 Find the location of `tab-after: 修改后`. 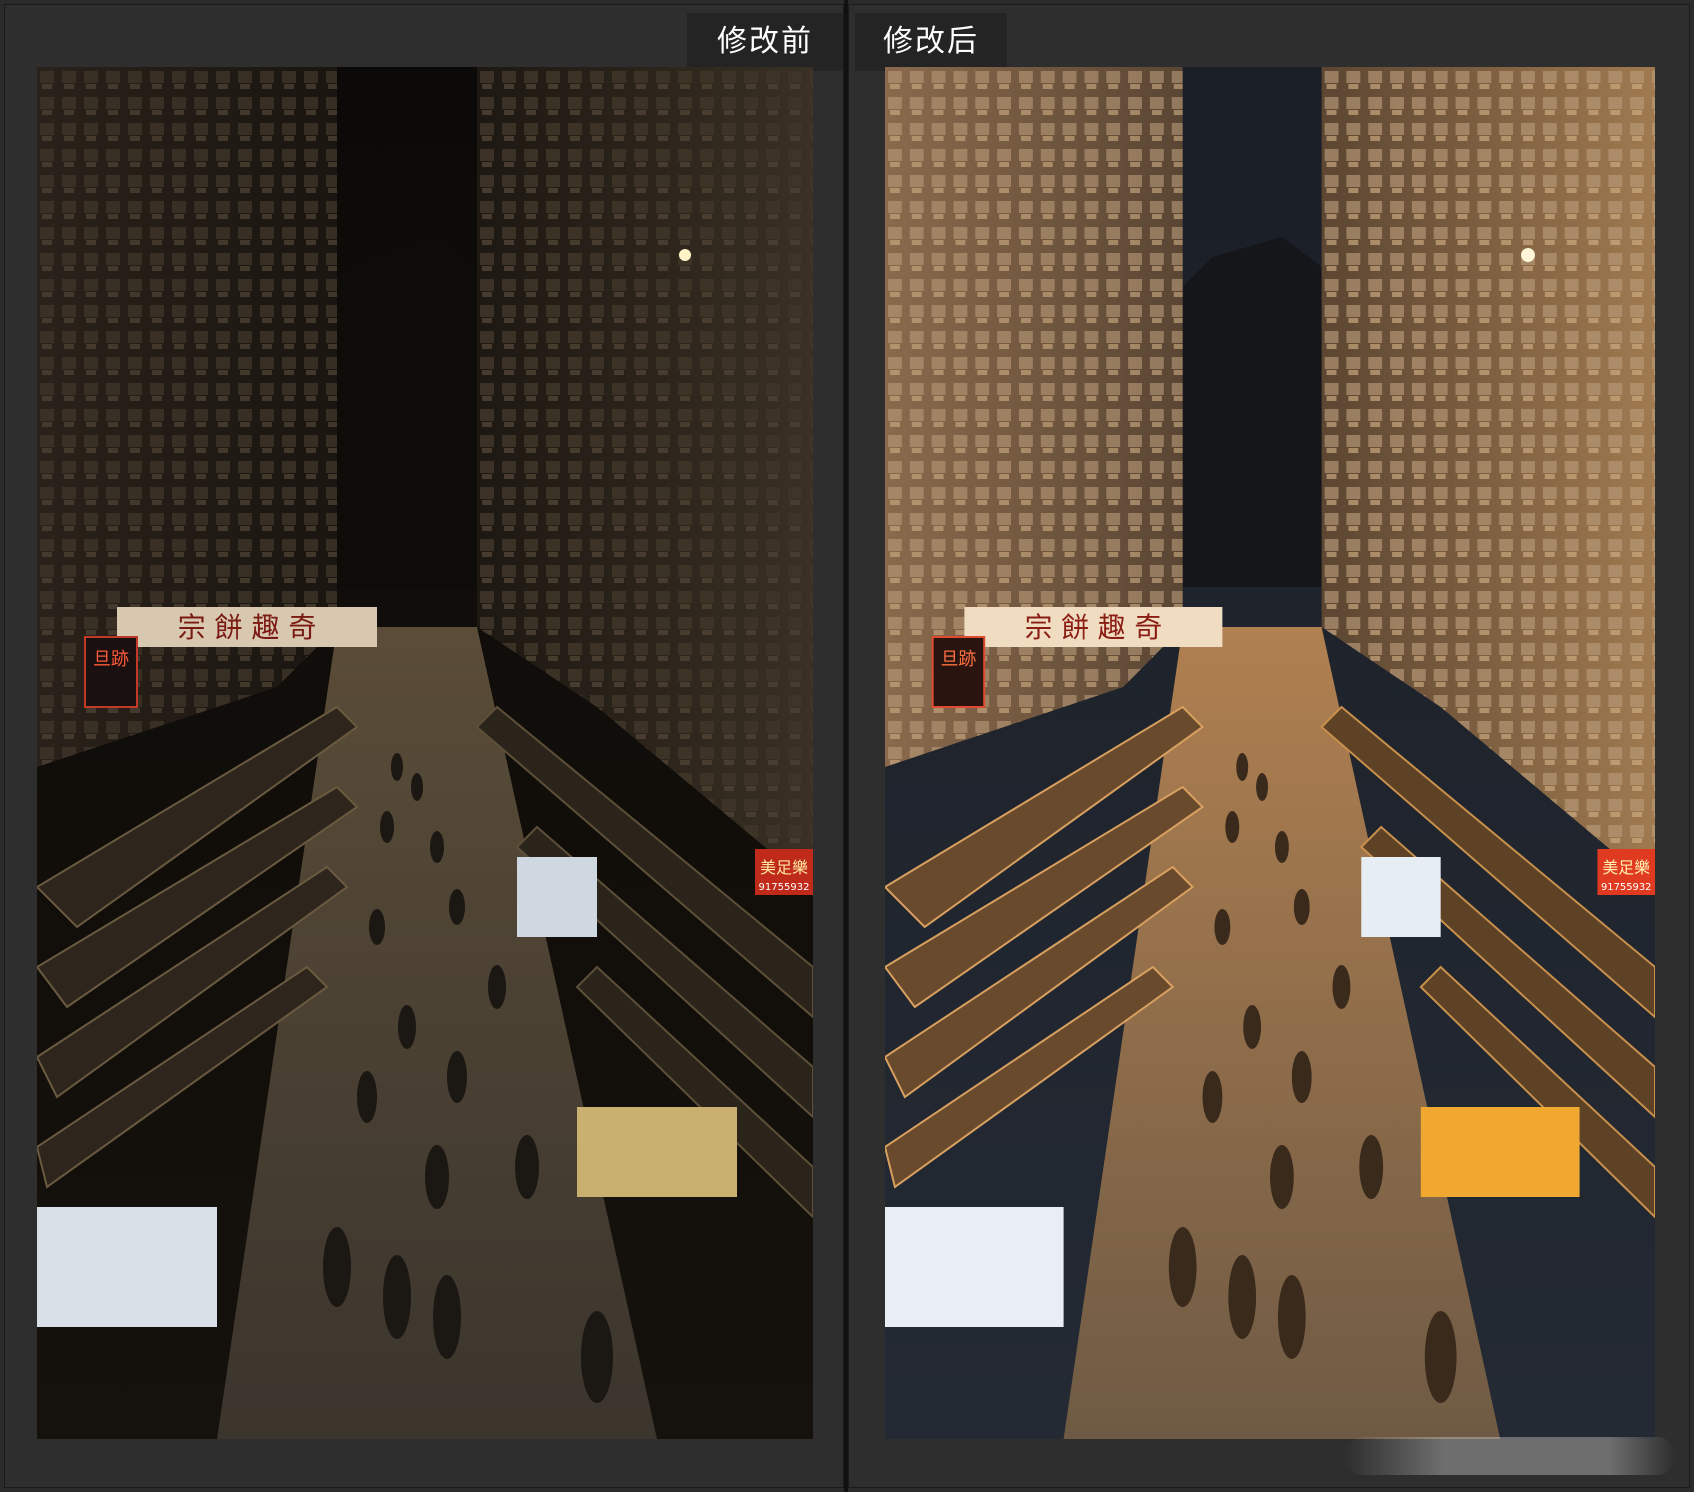

tab-after: 修改后 is located at coordinates (931, 42).